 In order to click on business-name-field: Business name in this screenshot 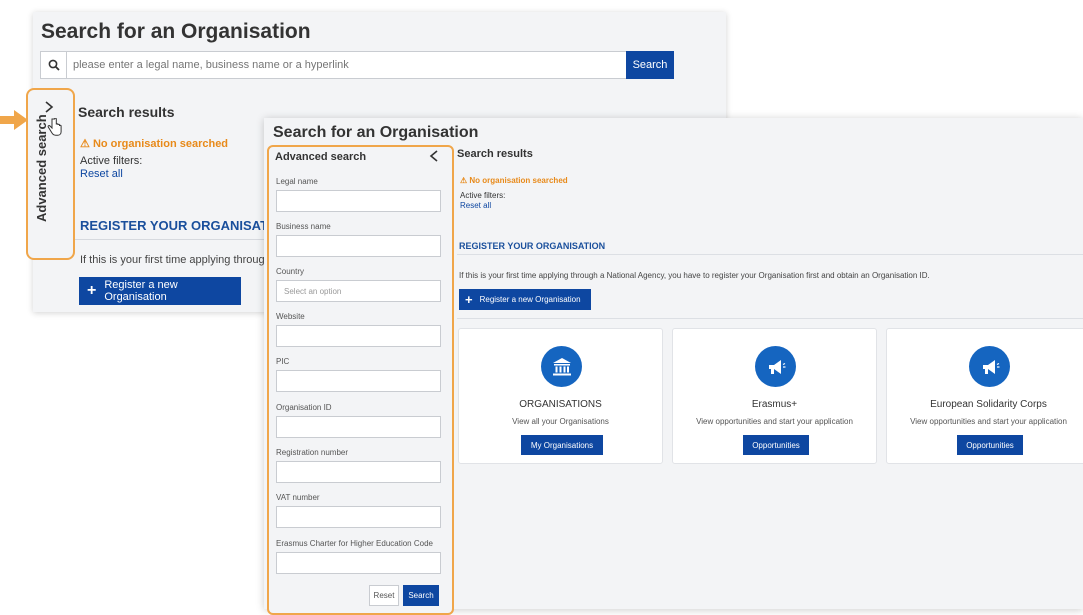, I will do `click(358, 239)`.